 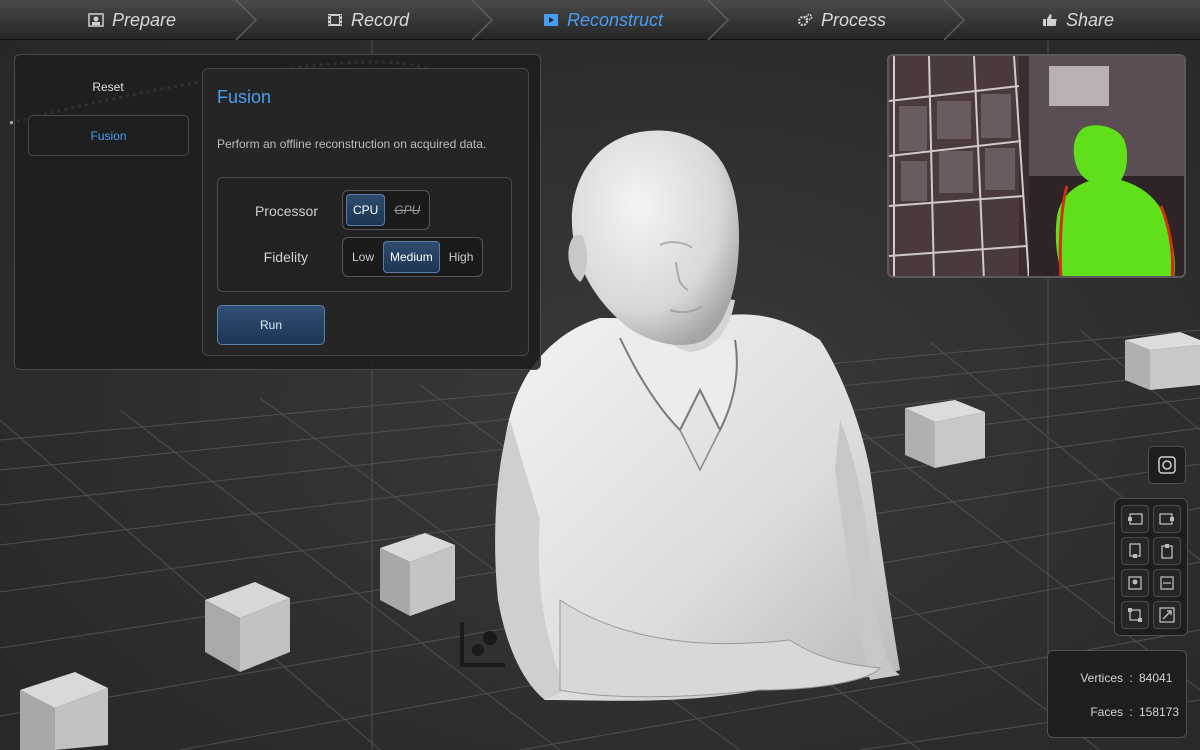 What do you see at coordinates (286, 211) in the screenshot?
I see `processor-label: Processor` at bounding box center [286, 211].